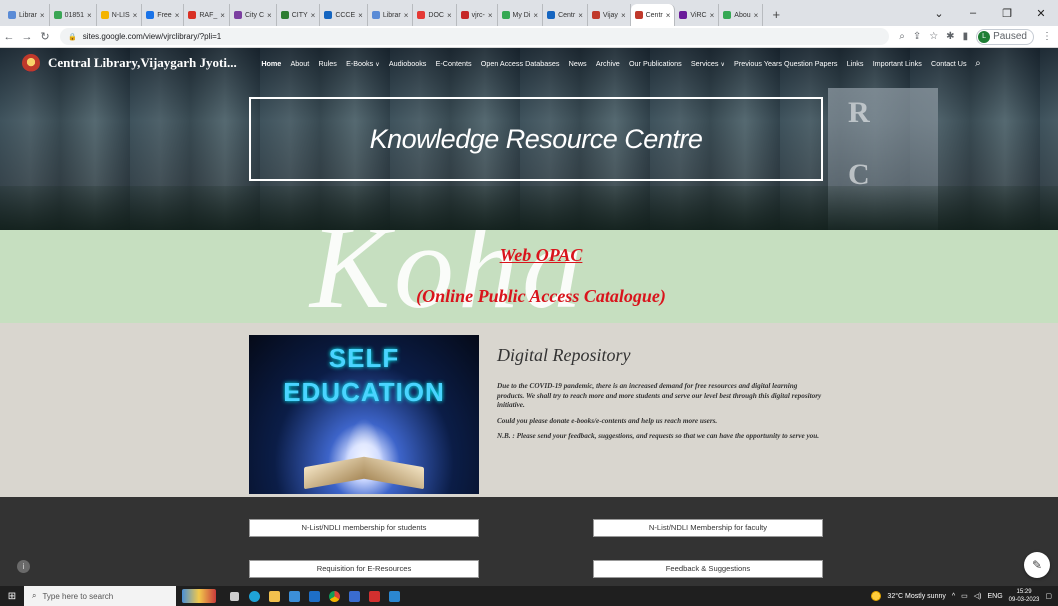 This screenshot has height=606, width=1058. What do you see at coordinates (978, 596) in the screenshot?
I see `volume-icon: ◁)` at bounding box center [978, 596].